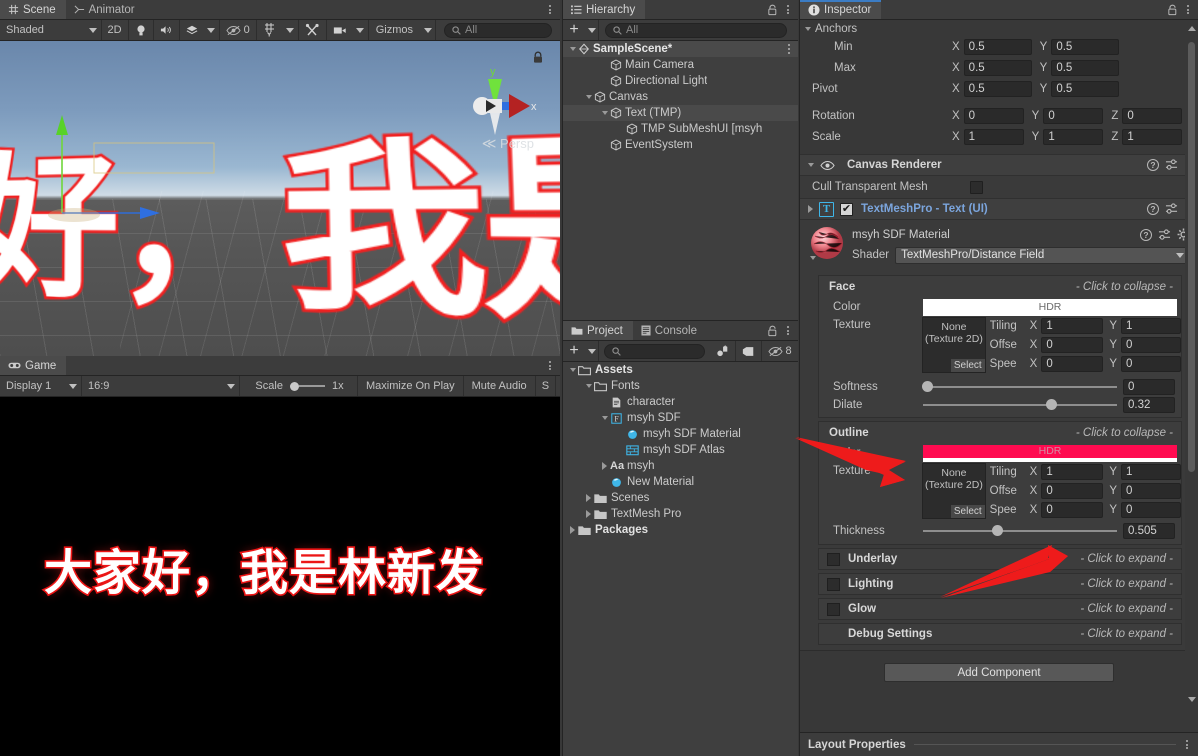  I want to click on chevron-down-icon, so click(811, 165).